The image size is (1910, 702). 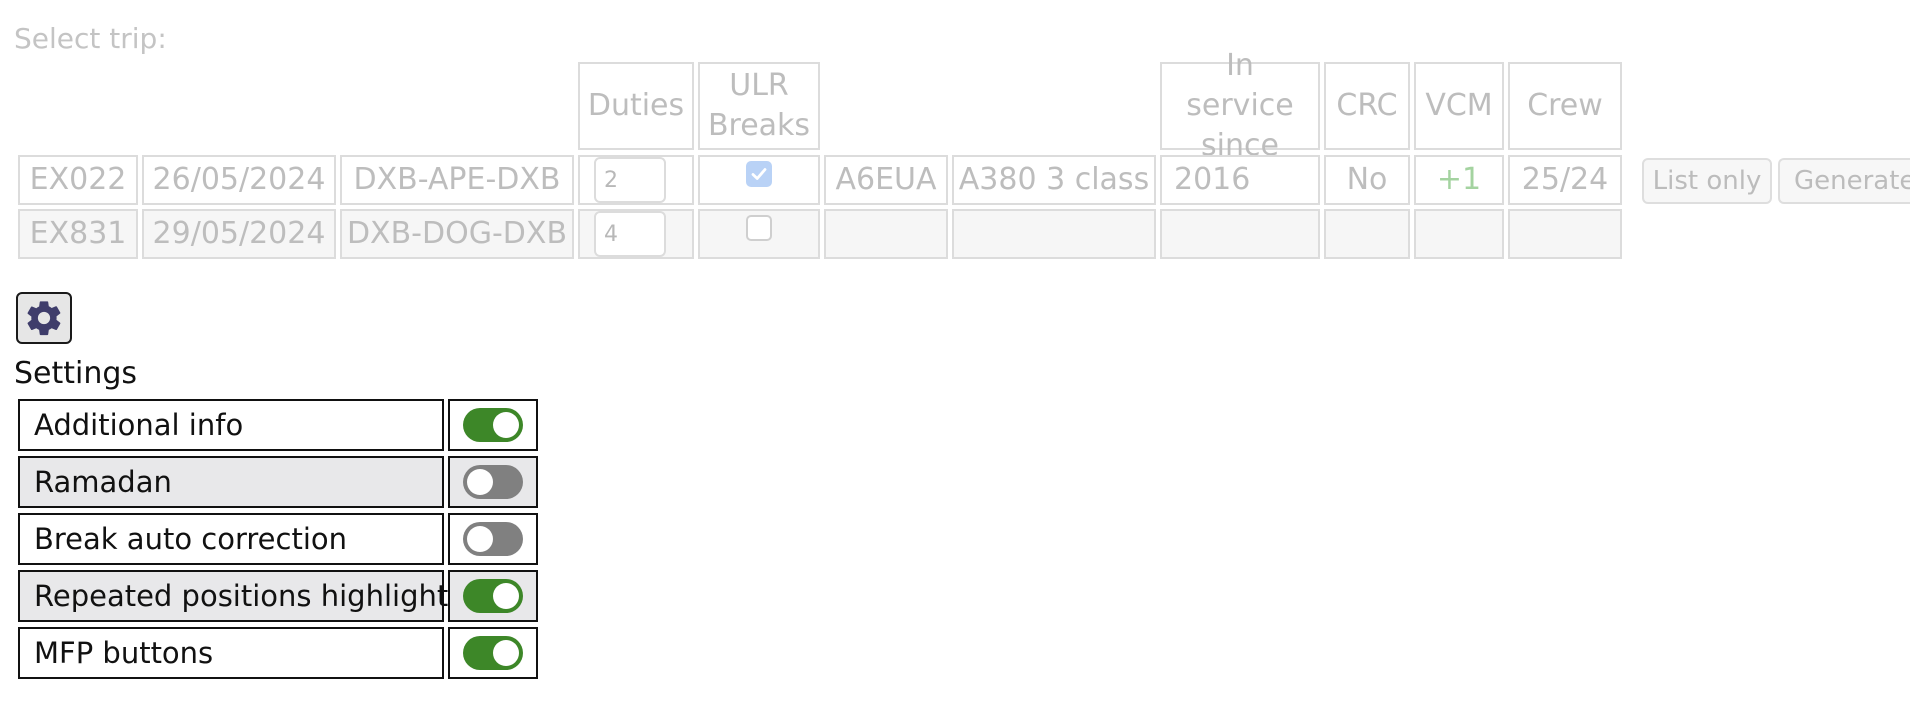 I want to click on trip-row-2-vcm, so click(x=1459, y=234).